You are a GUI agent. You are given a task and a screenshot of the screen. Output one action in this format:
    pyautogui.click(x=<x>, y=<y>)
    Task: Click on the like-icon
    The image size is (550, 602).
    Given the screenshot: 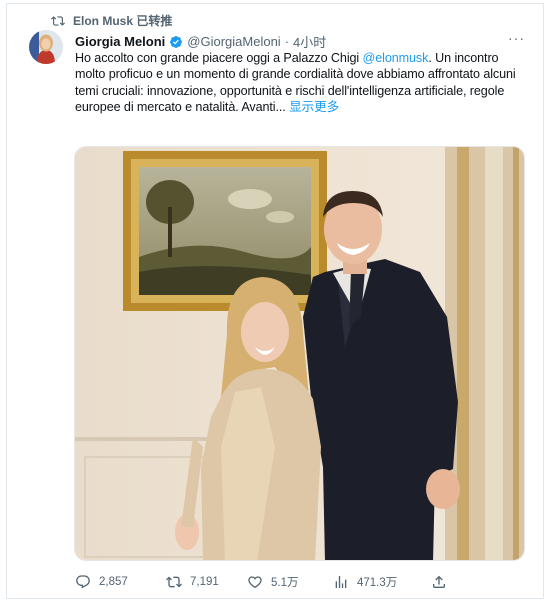 What is the action you would take?
    pyautogui.click(x=255, y=582)
    